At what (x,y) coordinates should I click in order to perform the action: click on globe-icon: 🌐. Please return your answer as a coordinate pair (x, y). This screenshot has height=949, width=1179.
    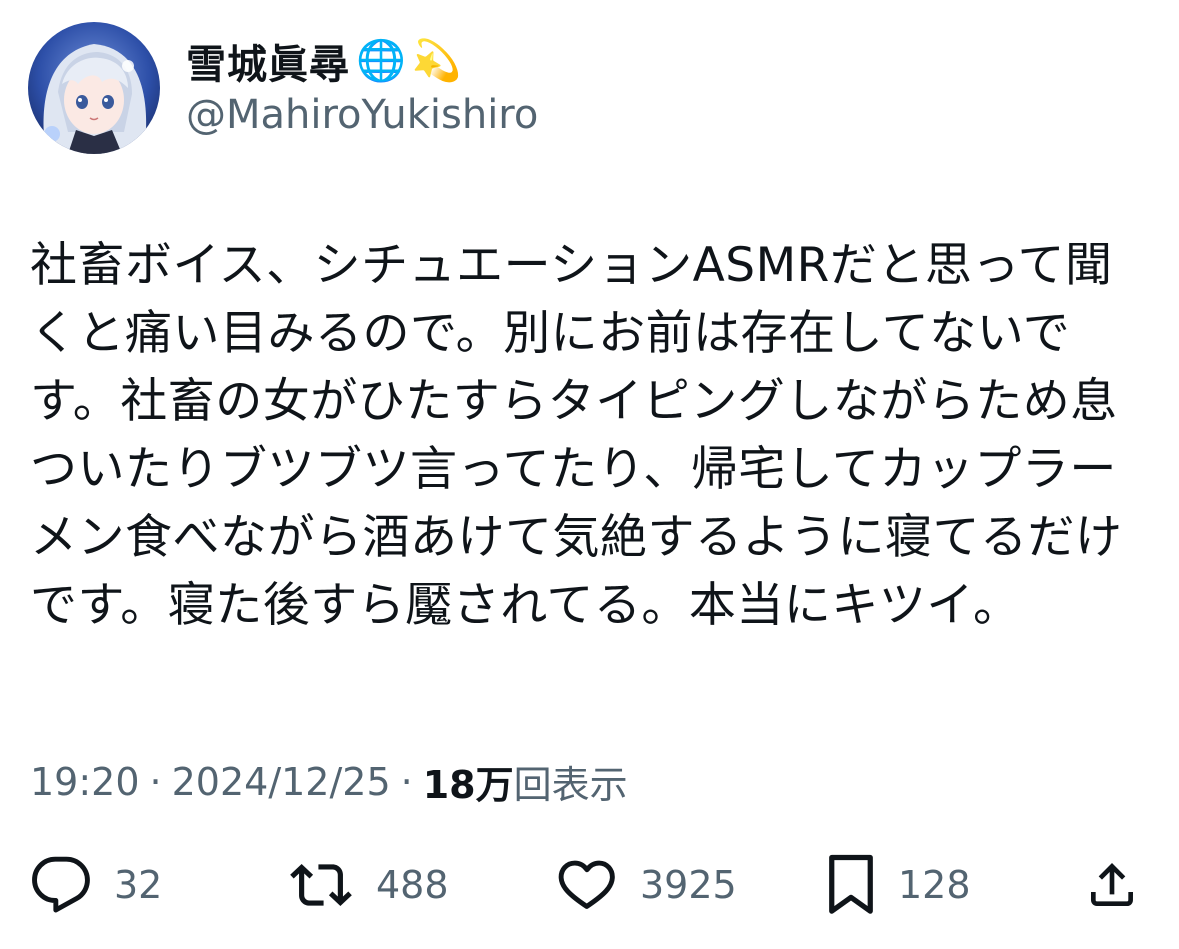
    Looking at the image, I should click on (381, 61).